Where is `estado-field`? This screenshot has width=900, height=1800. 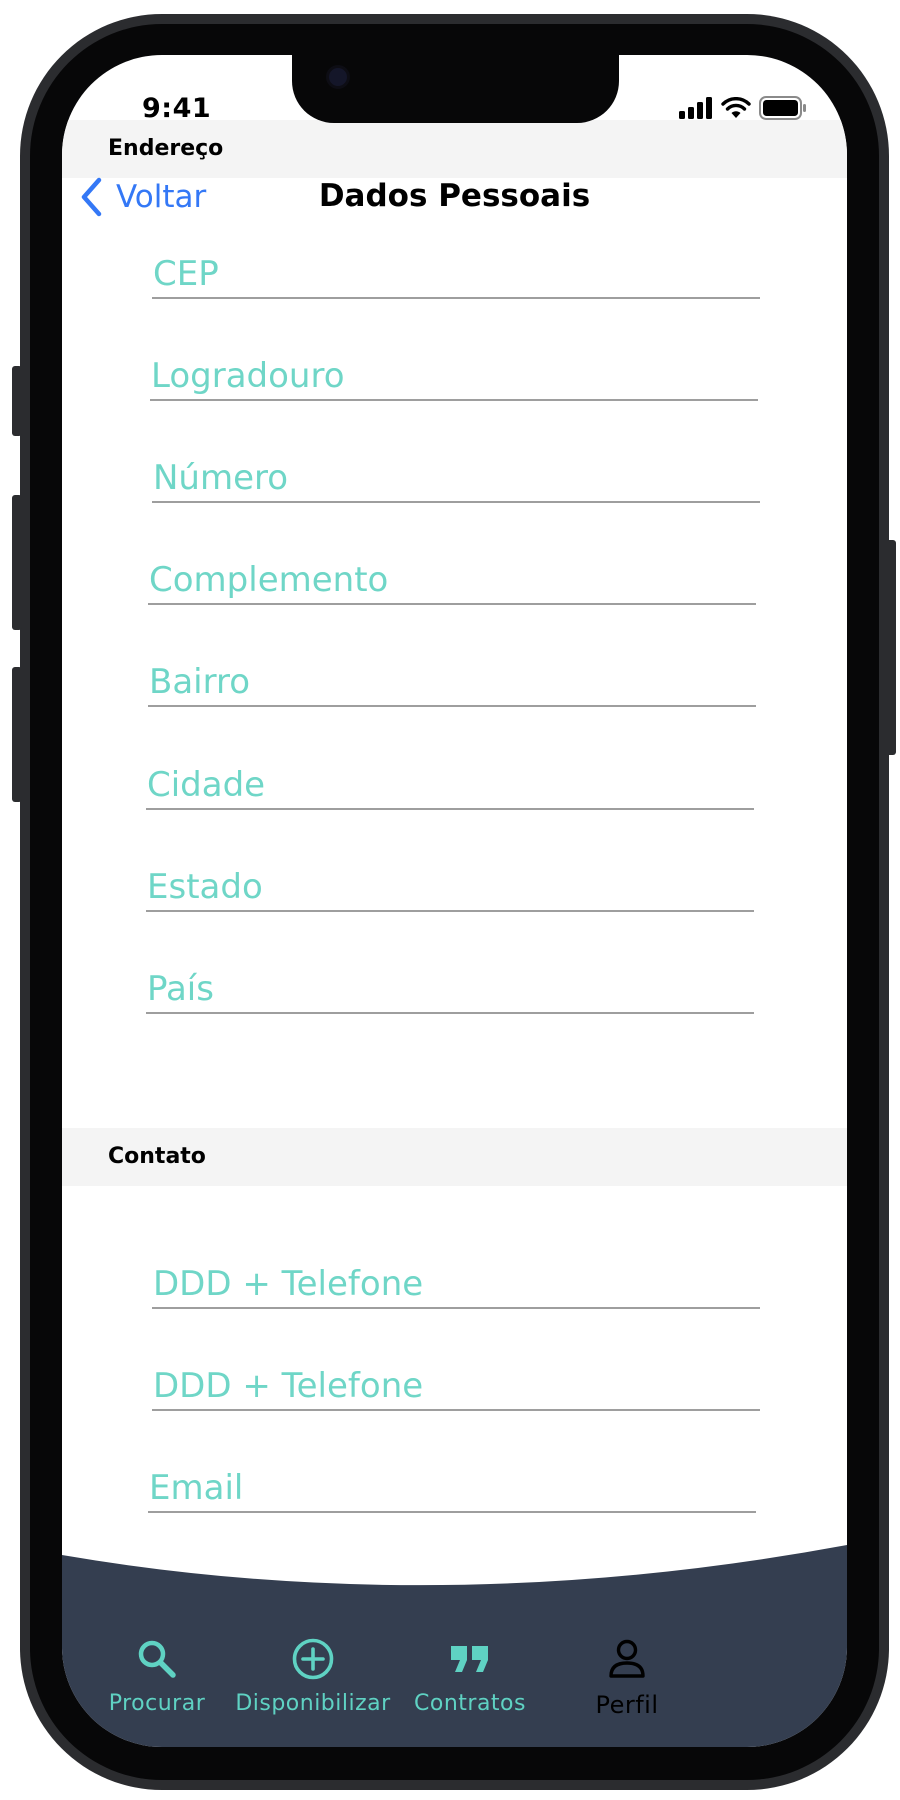
estado-field is located at coordinates (450, 889).